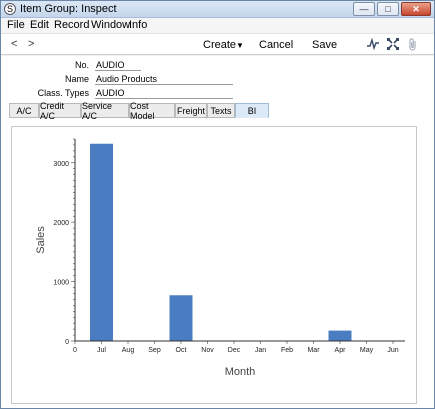 The width and height of the screenshot is (435, 409). I want to click on x-tick-label: Oct, so click(181, 350).